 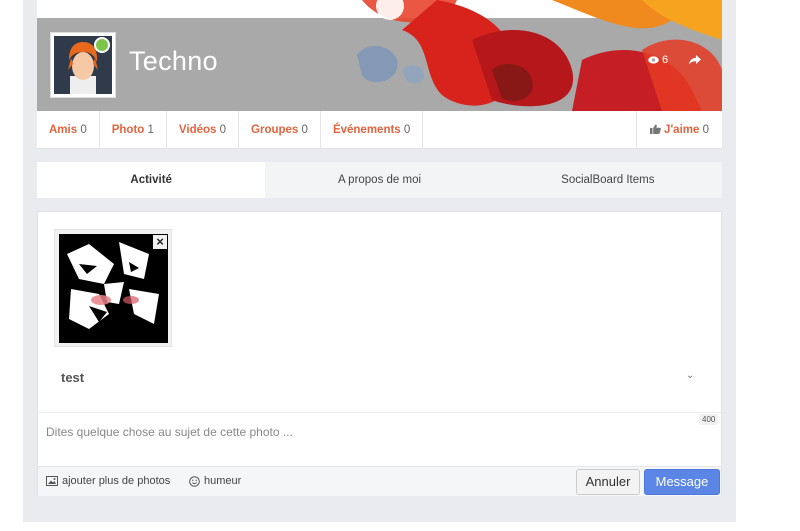 I want to click on view-count: 6, so click(x=658, y=60).